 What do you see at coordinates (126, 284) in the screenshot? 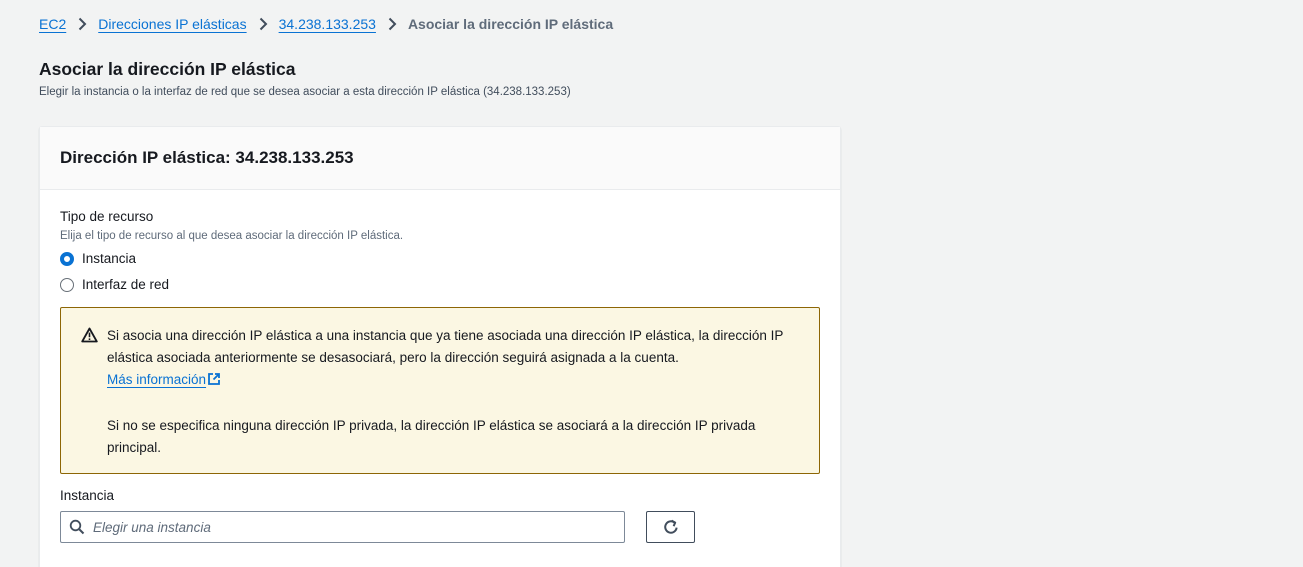
I see `radio-network-interface-label: Interfaz de red` at bounding box center [126, 284].